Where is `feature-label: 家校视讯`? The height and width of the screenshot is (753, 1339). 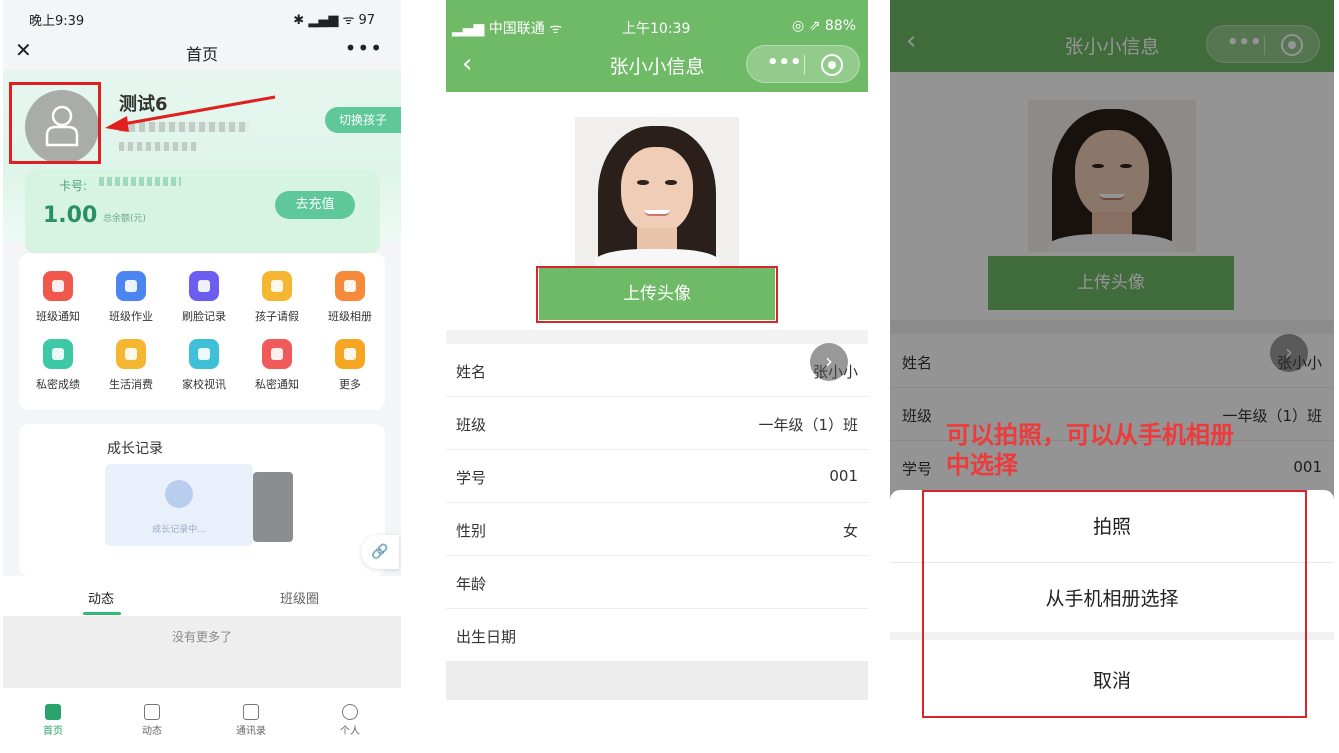
feature-label: 家校视讯 is located at coordinates (204, 384).